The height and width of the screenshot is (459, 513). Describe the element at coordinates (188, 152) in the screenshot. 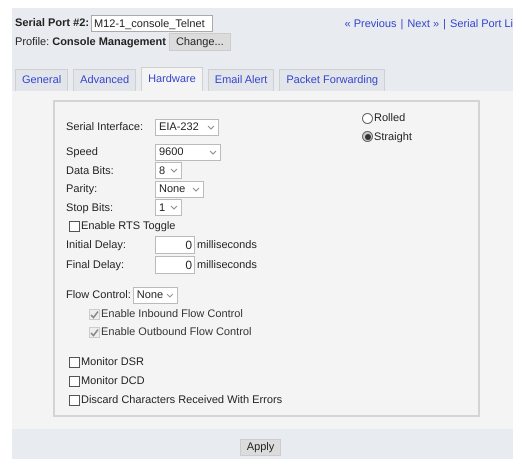

I see `dropdown: 9600` at that location.